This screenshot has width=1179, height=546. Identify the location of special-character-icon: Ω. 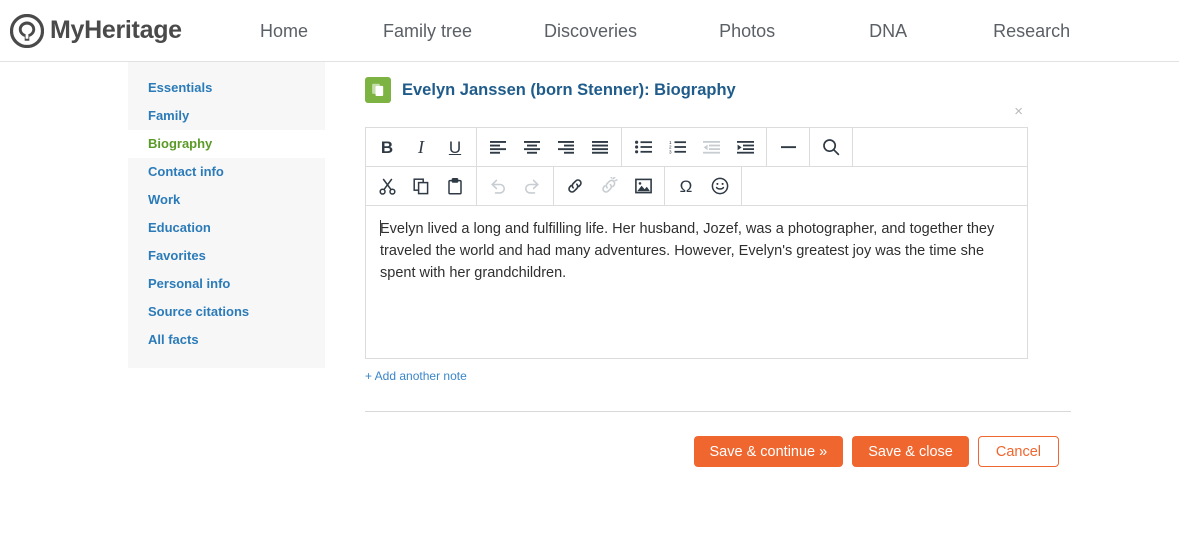
(686, 186).